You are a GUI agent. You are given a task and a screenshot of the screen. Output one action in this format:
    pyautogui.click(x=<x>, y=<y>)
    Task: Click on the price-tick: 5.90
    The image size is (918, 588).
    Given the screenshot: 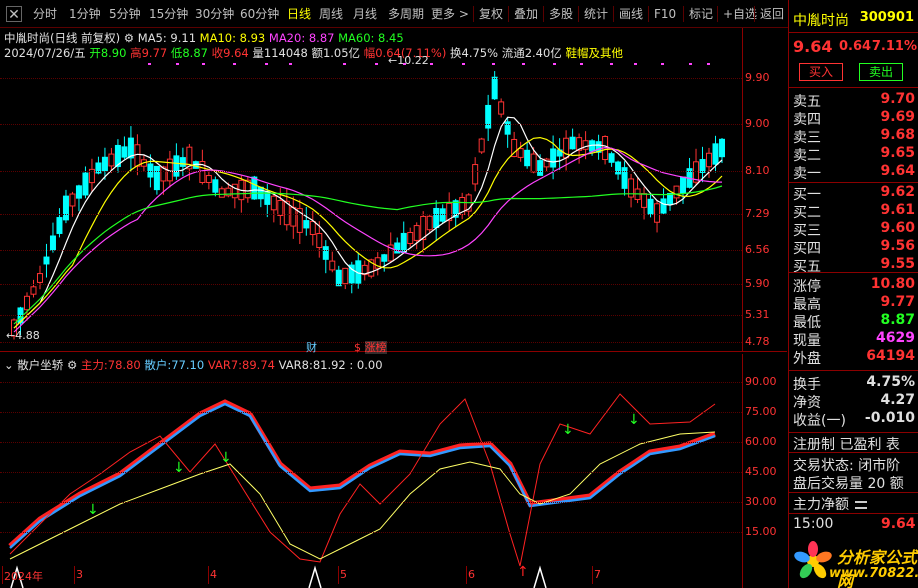 What is the action you would take?
    pyautogui.click(x=757, y=283)
    